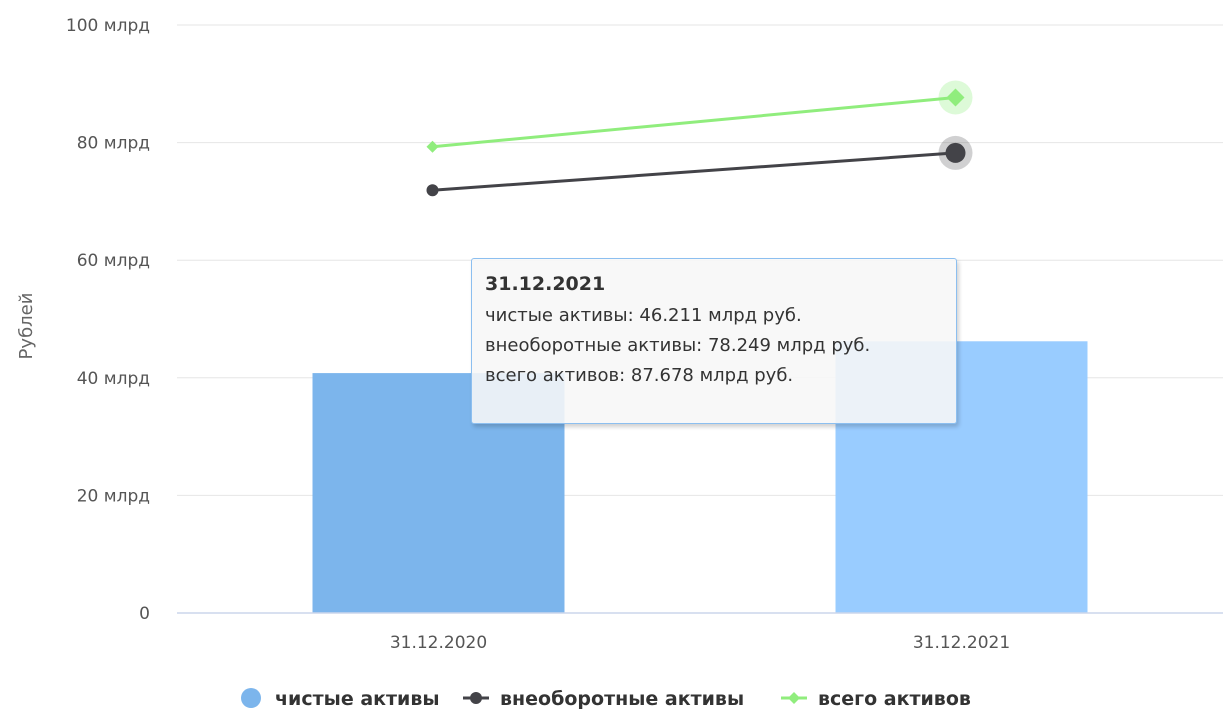 This screenshot has height=713, width=1223. What do you see at coordinates (113, 144) in the screenshot?
I see `y-tick-label: 80 млрд` at bounding box center [113, 144].